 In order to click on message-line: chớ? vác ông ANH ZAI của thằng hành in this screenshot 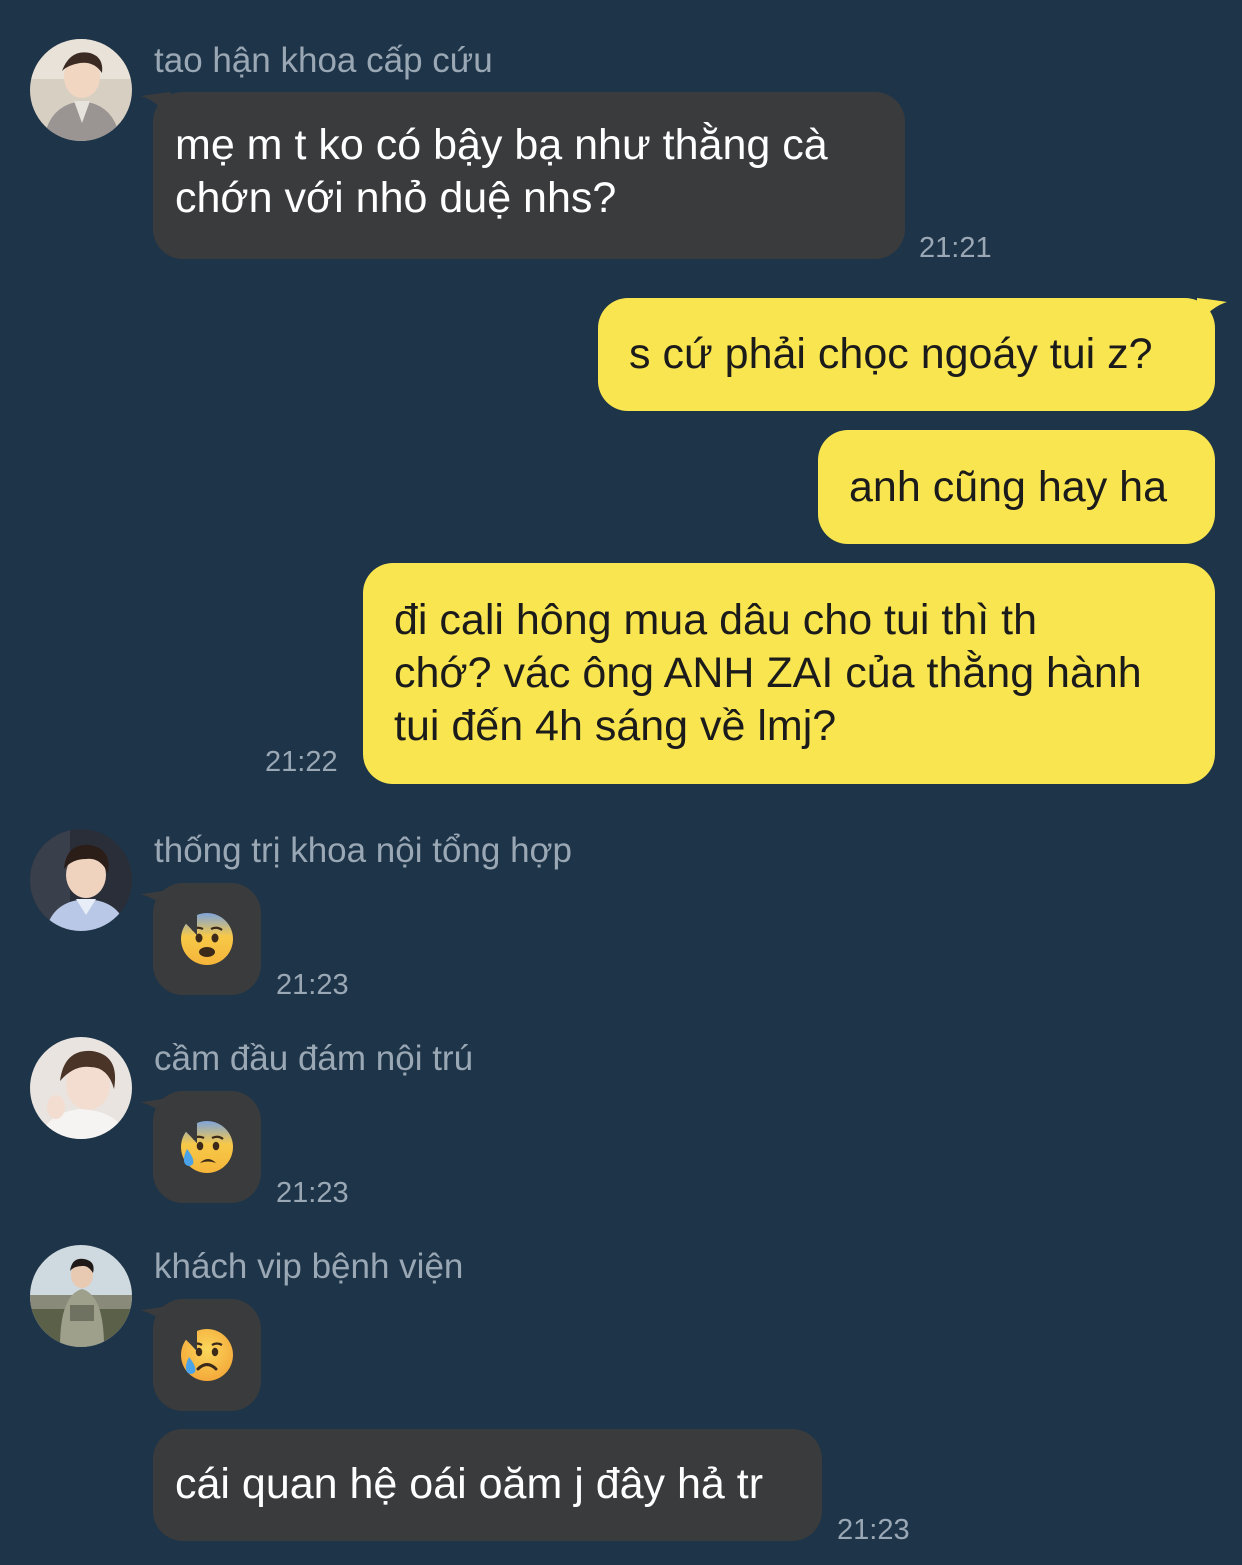, I will do `click(768, 673)`.